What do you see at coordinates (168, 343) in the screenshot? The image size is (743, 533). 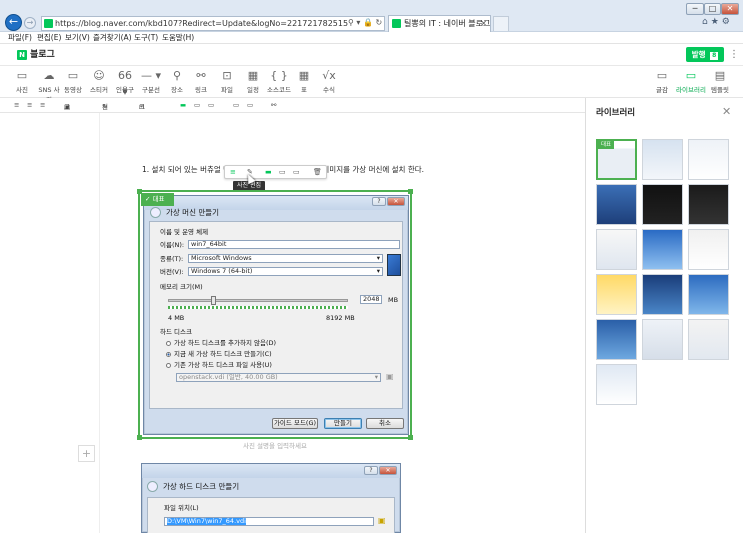 I see `radio-none` at bounding box center [168, 343].